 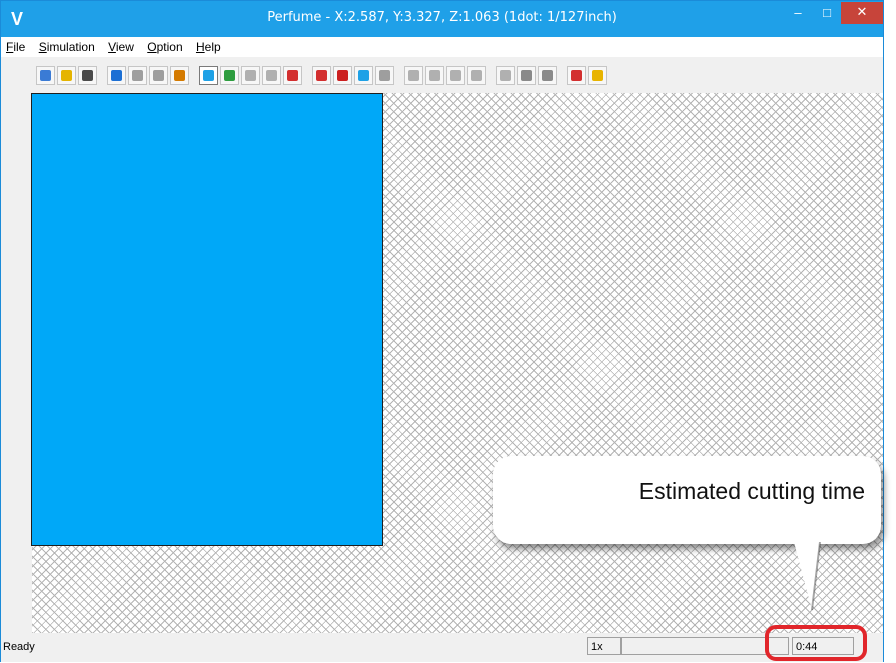 I want to click on erase-button, so click(x=576, y=75).